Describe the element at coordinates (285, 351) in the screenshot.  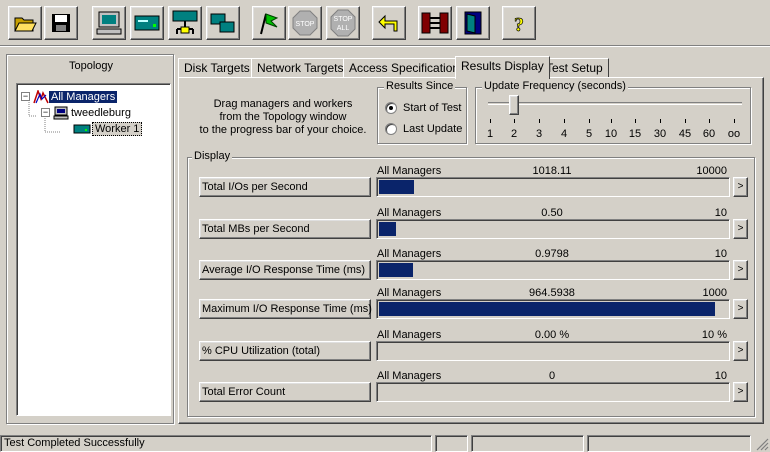
I see `row-metric-button: % CPU Utilization (total)` at that location.